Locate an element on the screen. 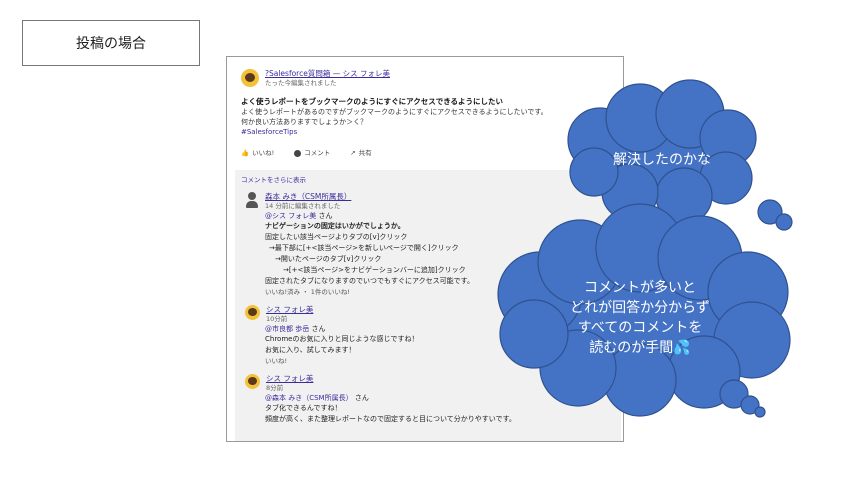  cloud-large-text-line: どれが回答か分からず is located at coordinates (640, 307).